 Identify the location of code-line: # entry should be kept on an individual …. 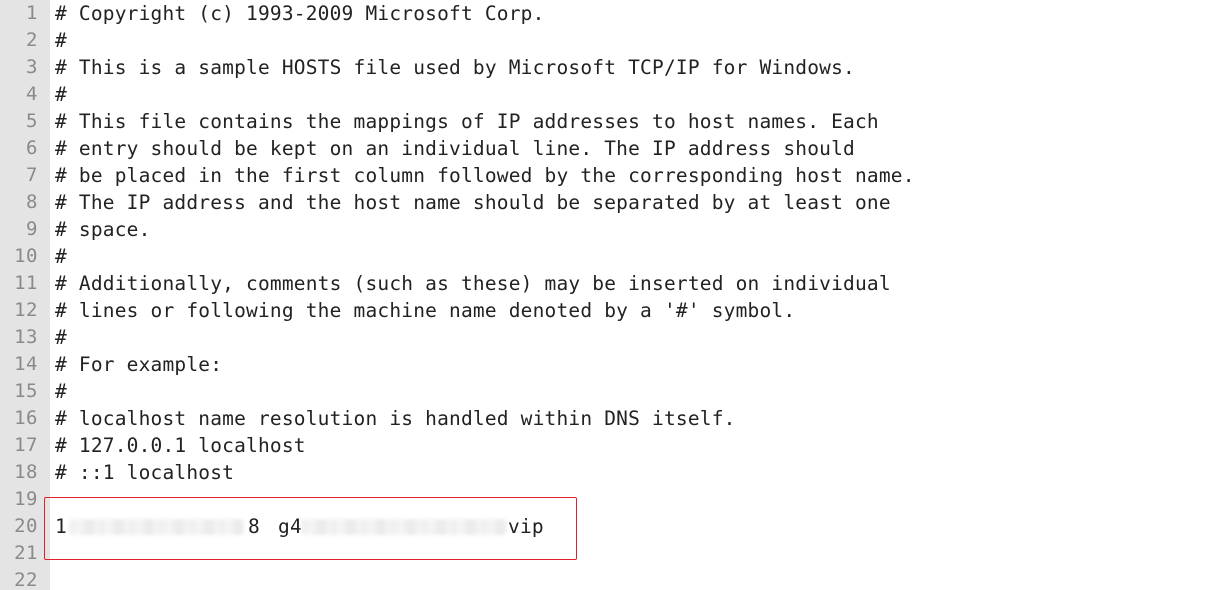
(455, 148).